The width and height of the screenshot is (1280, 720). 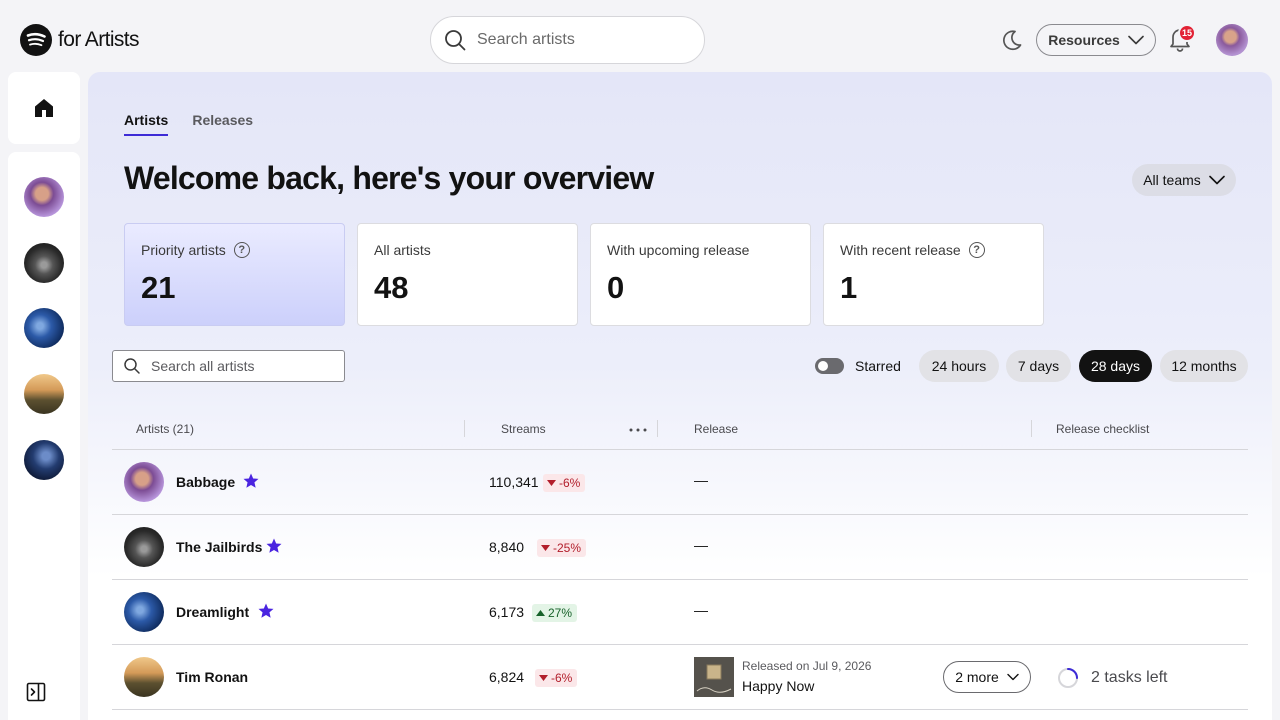 I want to click on stream-change-badge: 27%, so click(x=555, y=613).